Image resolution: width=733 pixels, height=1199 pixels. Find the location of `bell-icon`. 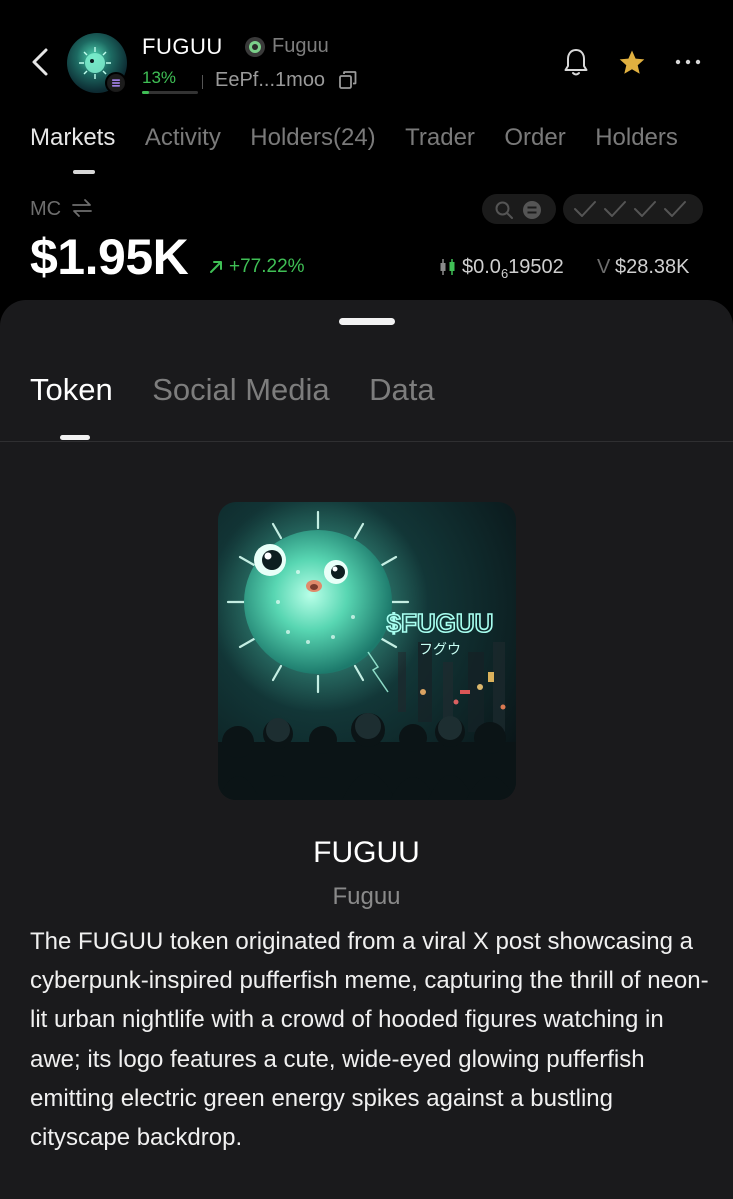

bell-icon is located at coordinates (576, 62).